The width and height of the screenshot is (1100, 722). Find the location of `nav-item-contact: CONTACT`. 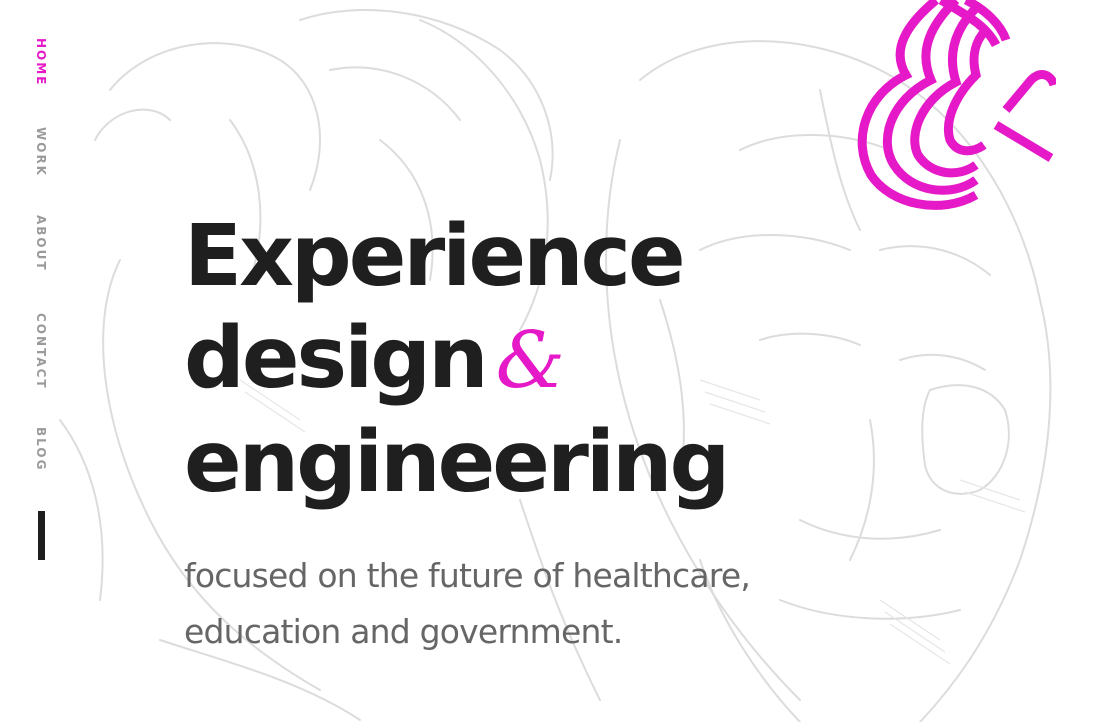

nav-item-contact: CONTACT is located at coordinates (41, 351).